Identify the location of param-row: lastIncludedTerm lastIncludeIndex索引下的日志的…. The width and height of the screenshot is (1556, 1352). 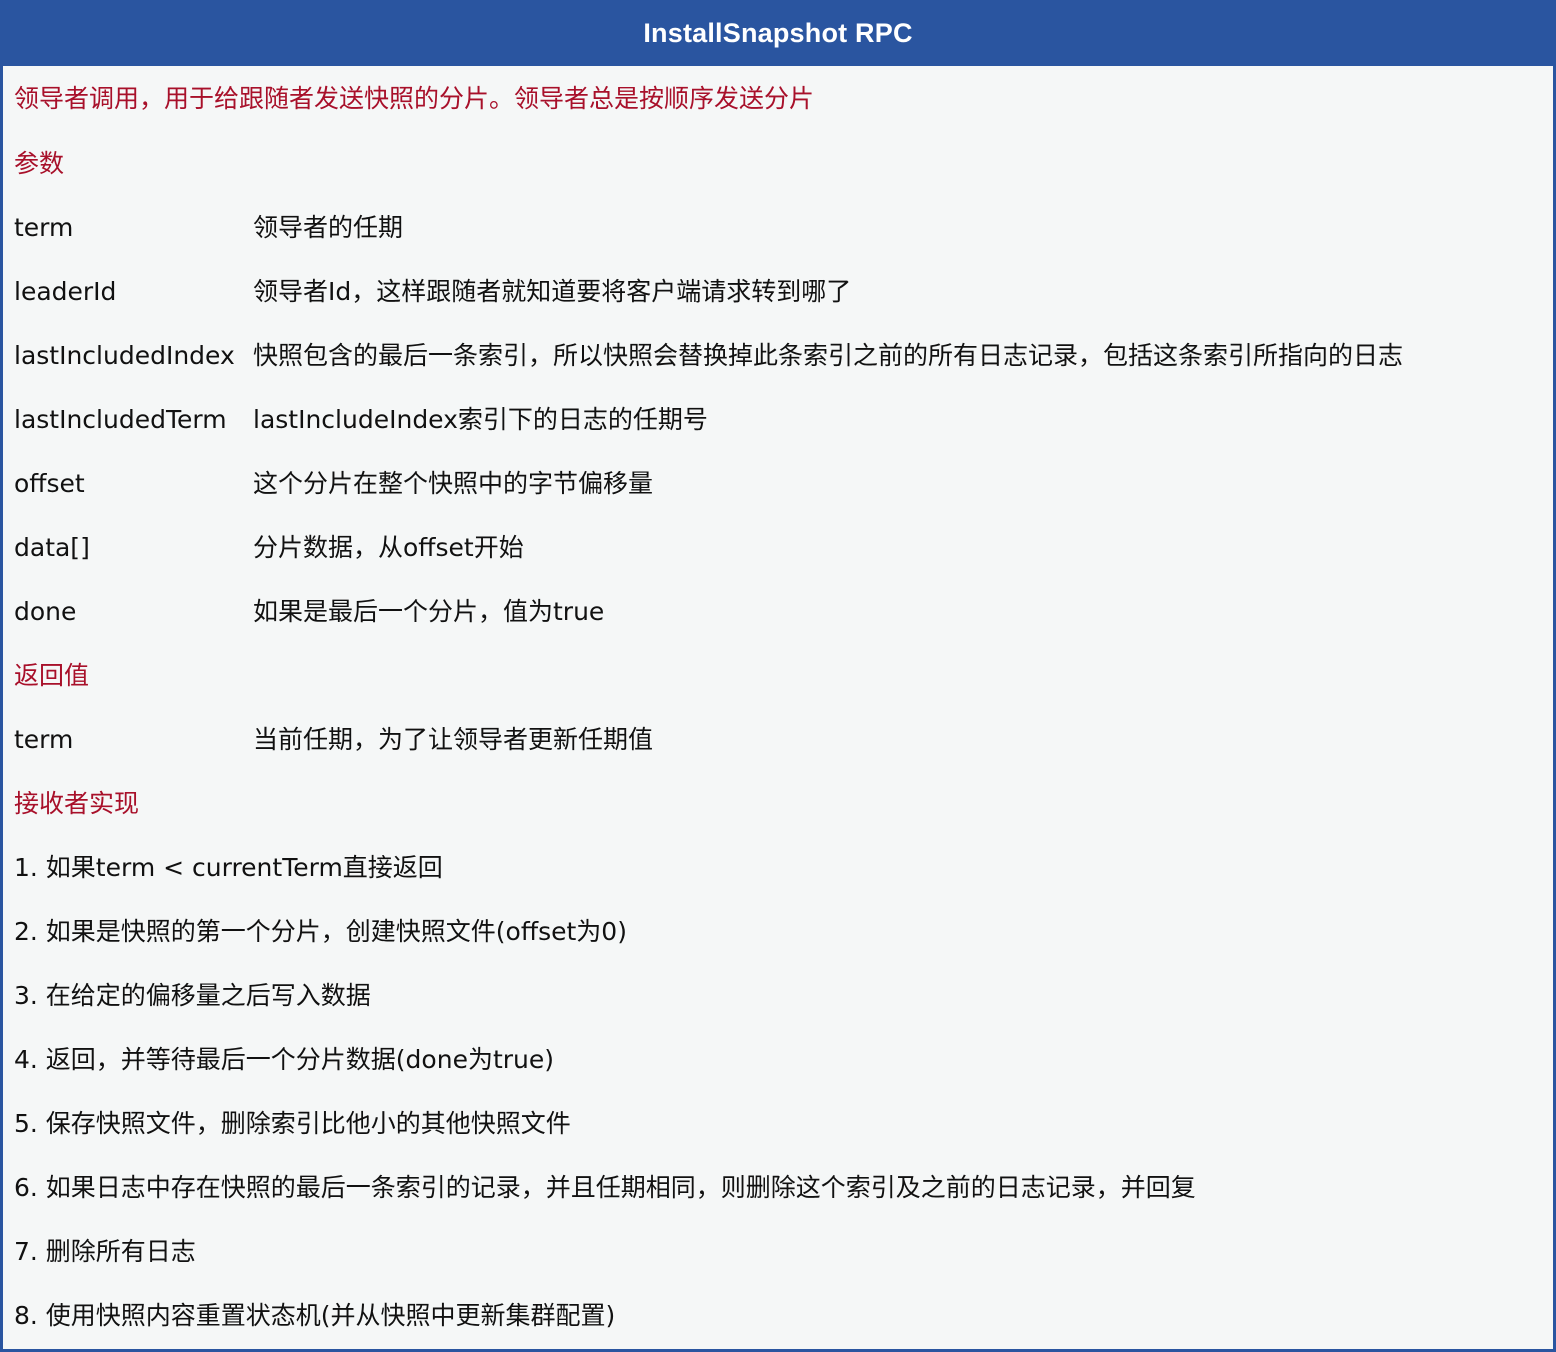
(783, 420).